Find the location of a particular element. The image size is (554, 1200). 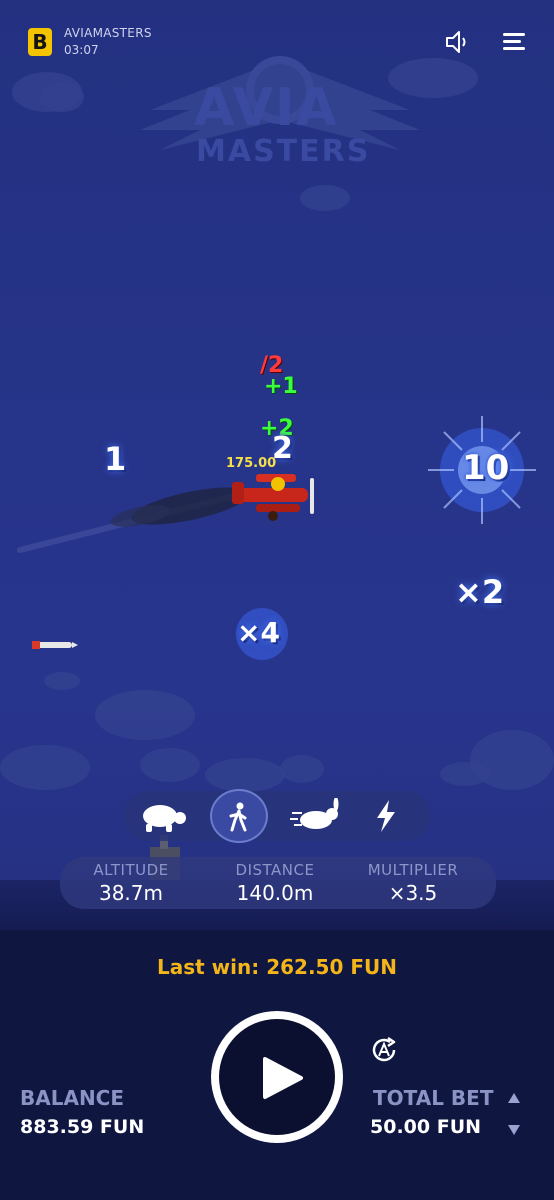

app-title: AVIAMASTERS is located at coordinates (108, 33).